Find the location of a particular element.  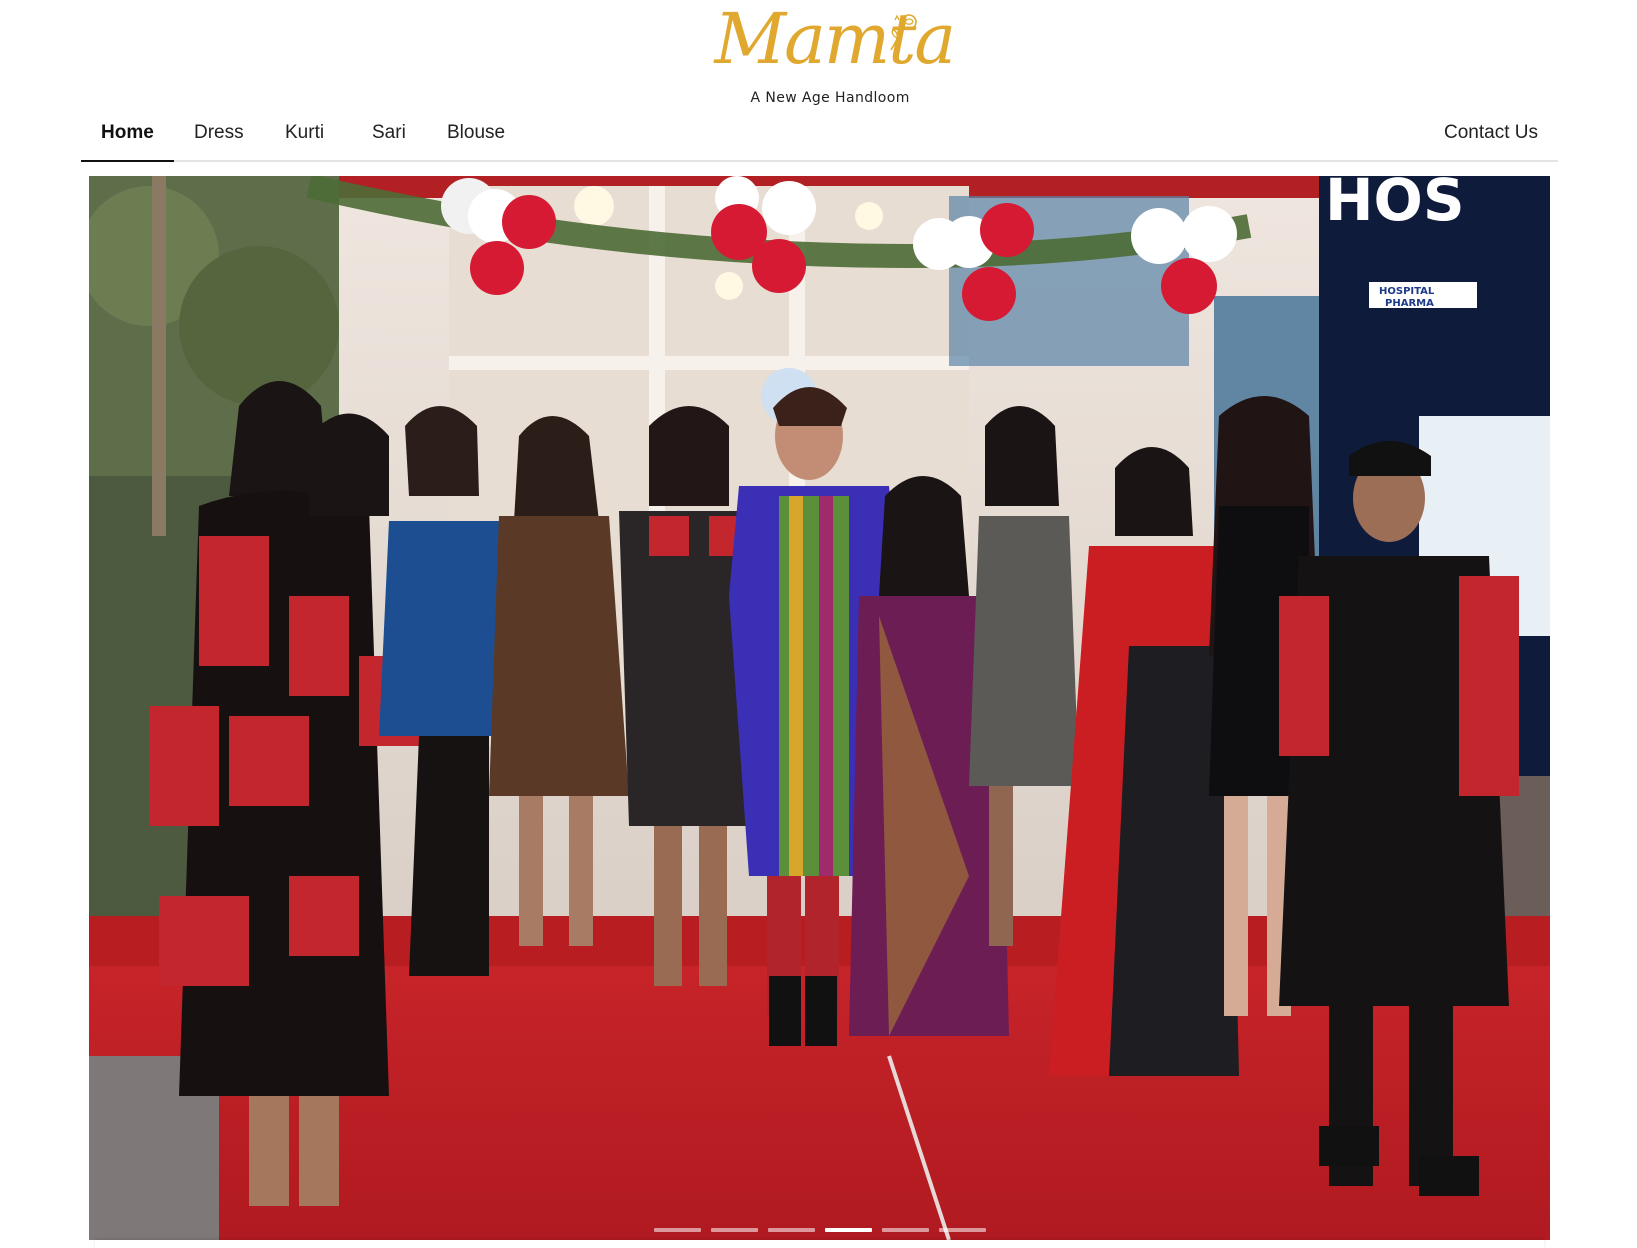

nav-item-contact-us: Contact Us is located at coordinates (1491, 138).